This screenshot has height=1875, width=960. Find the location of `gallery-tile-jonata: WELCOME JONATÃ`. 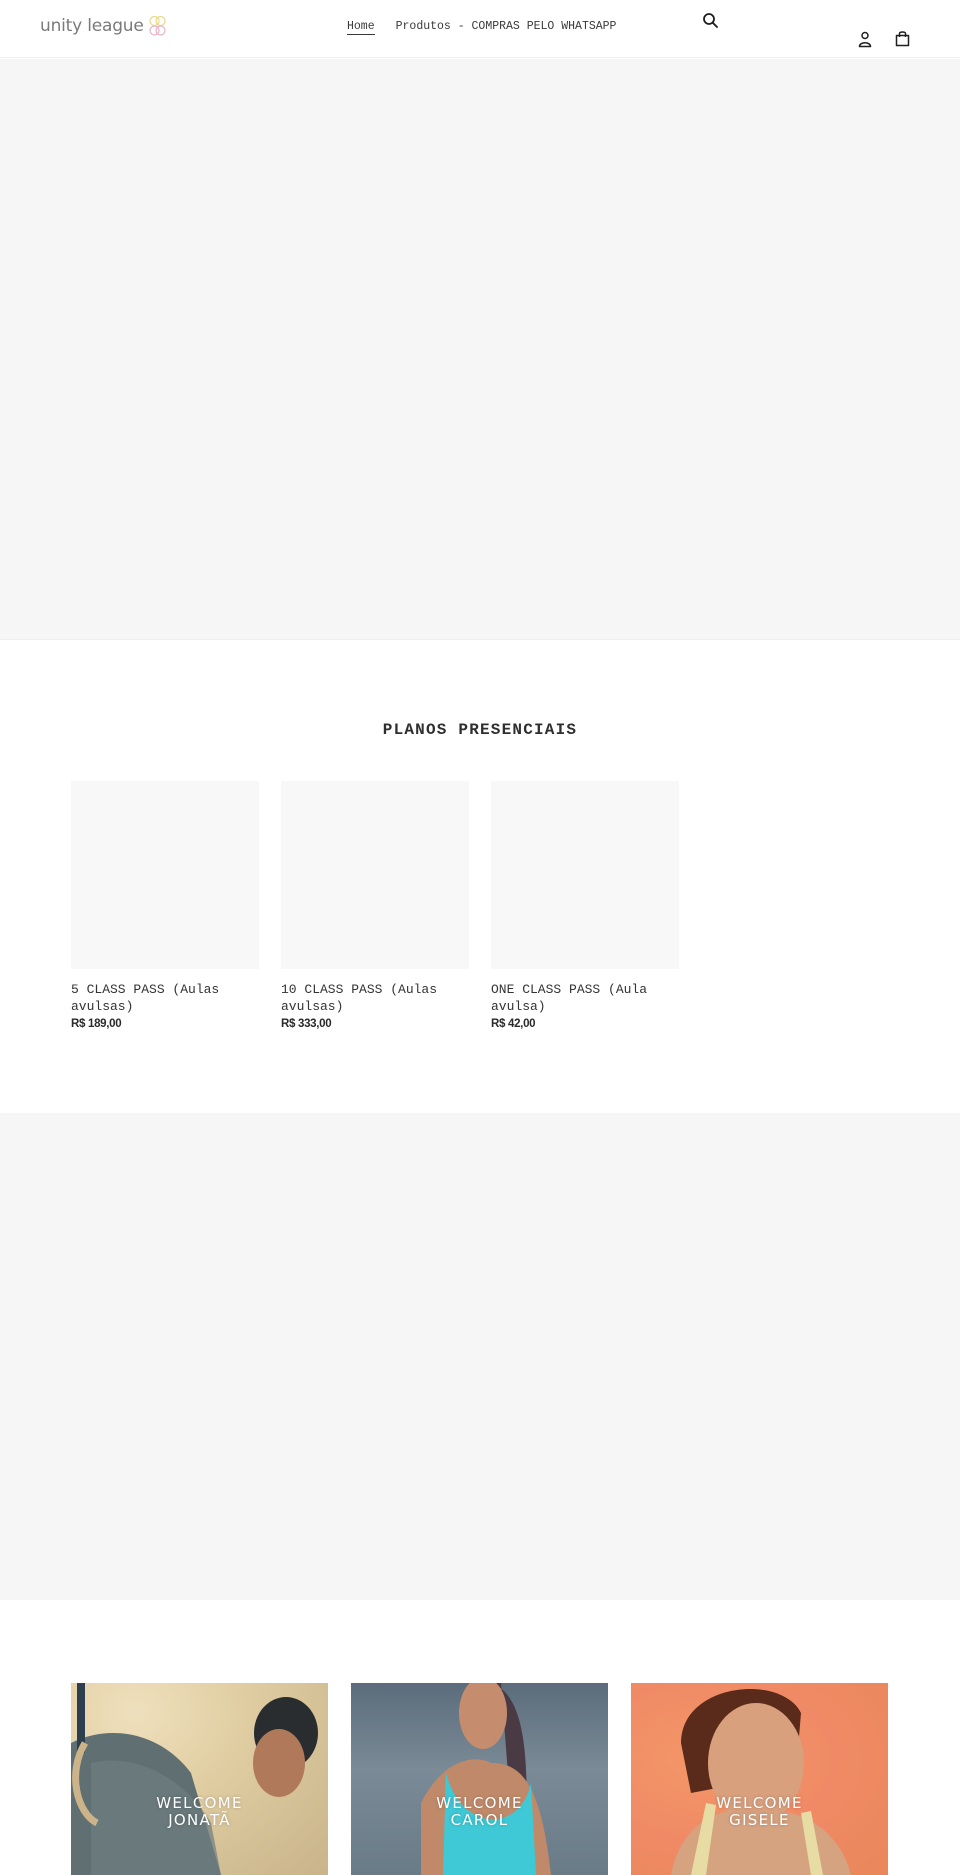

gallery-tile-jonata: WELCOME JONATÃ is located at coordinates (199, 1779).